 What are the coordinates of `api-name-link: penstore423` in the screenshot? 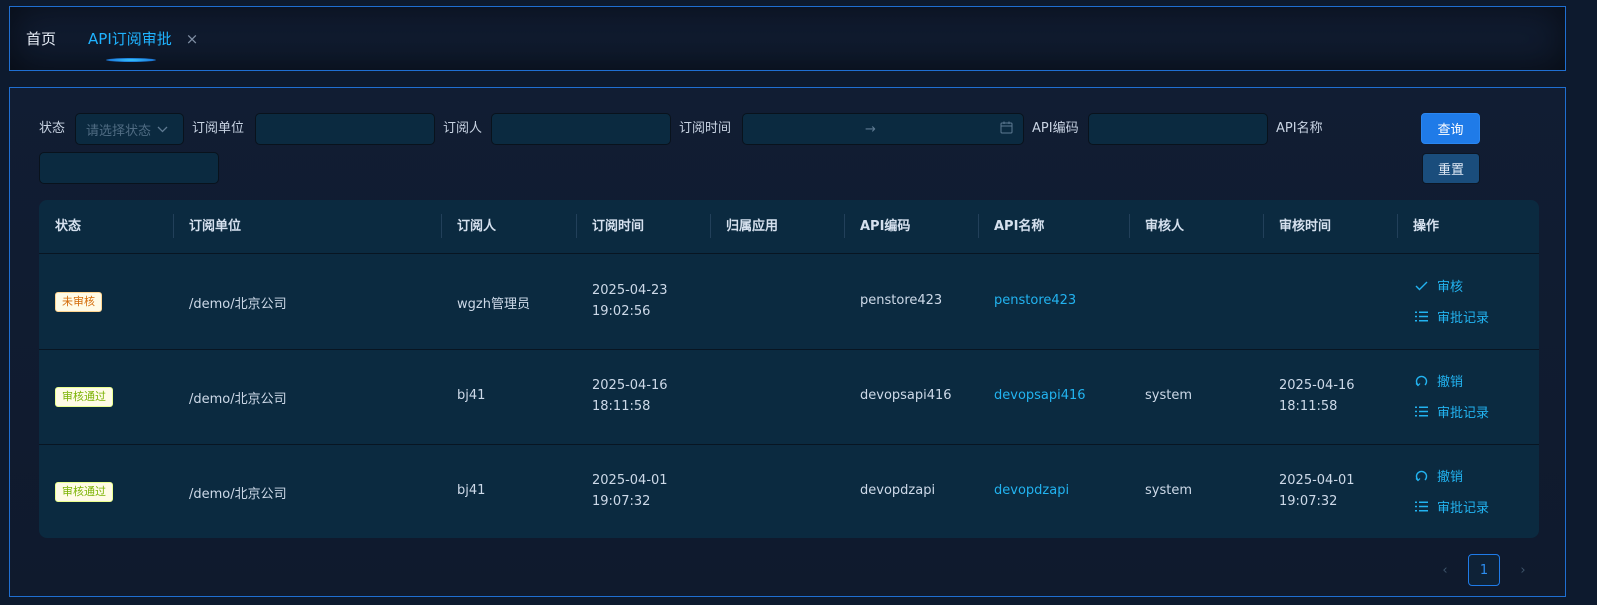 It's located at (1035, 300).